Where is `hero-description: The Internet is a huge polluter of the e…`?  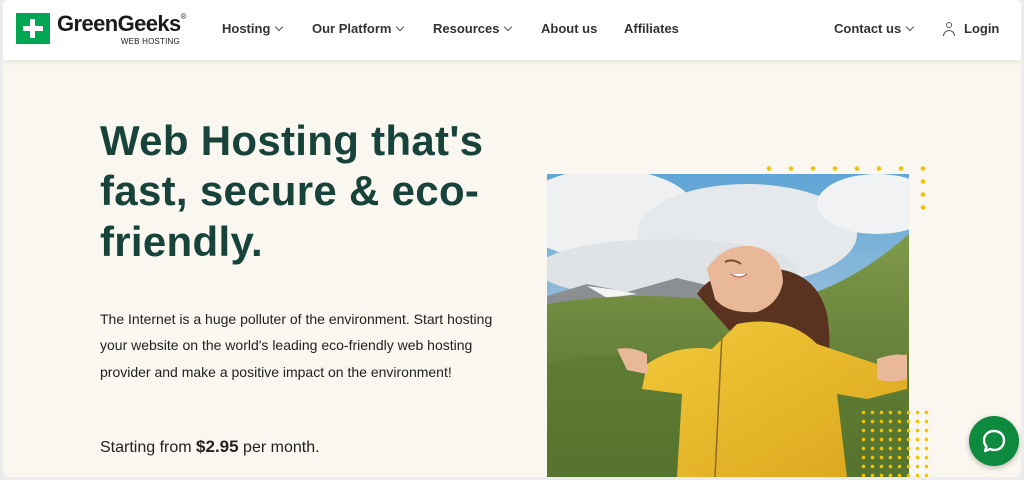
hero-description: The Internet is a huge polluter of the e… is located at coordinates (296, 345).